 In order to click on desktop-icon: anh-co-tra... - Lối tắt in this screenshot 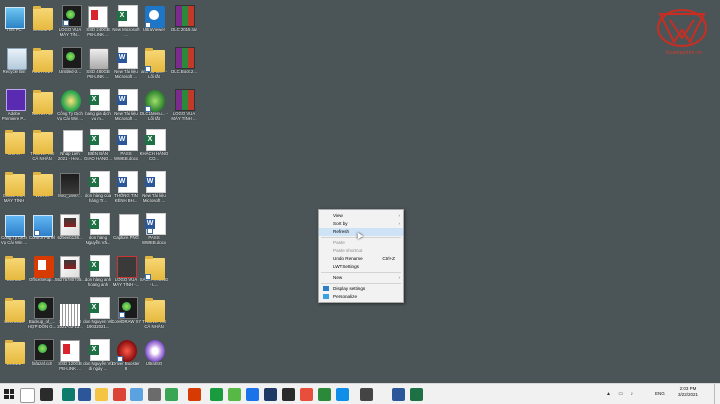, I will do `click(154, 62)`.